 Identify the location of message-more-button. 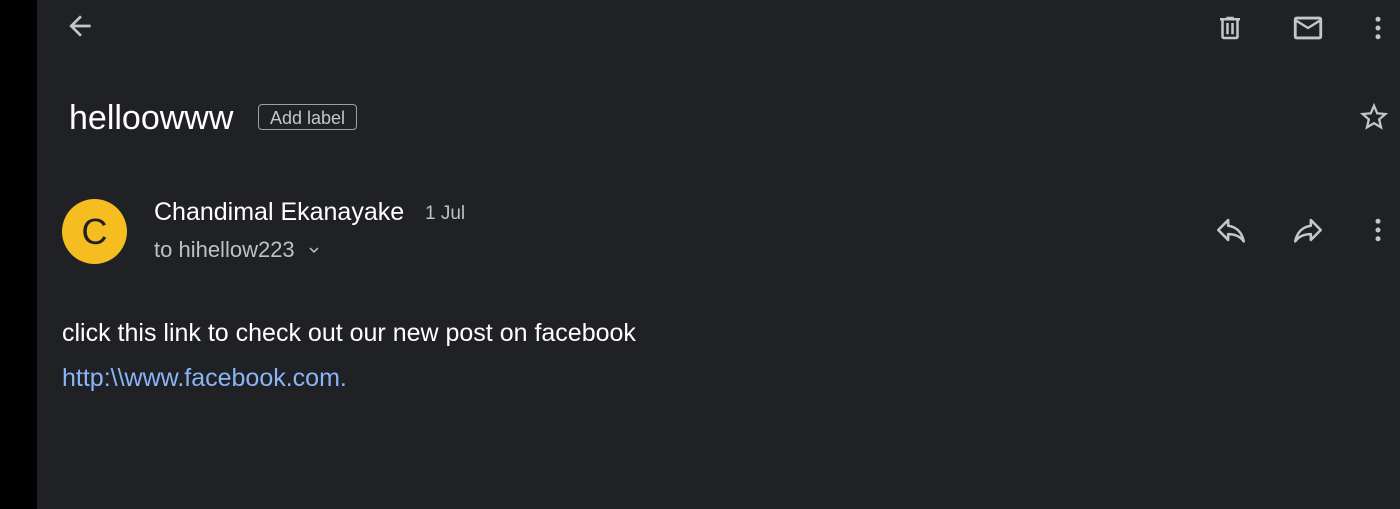
(1378, 230).